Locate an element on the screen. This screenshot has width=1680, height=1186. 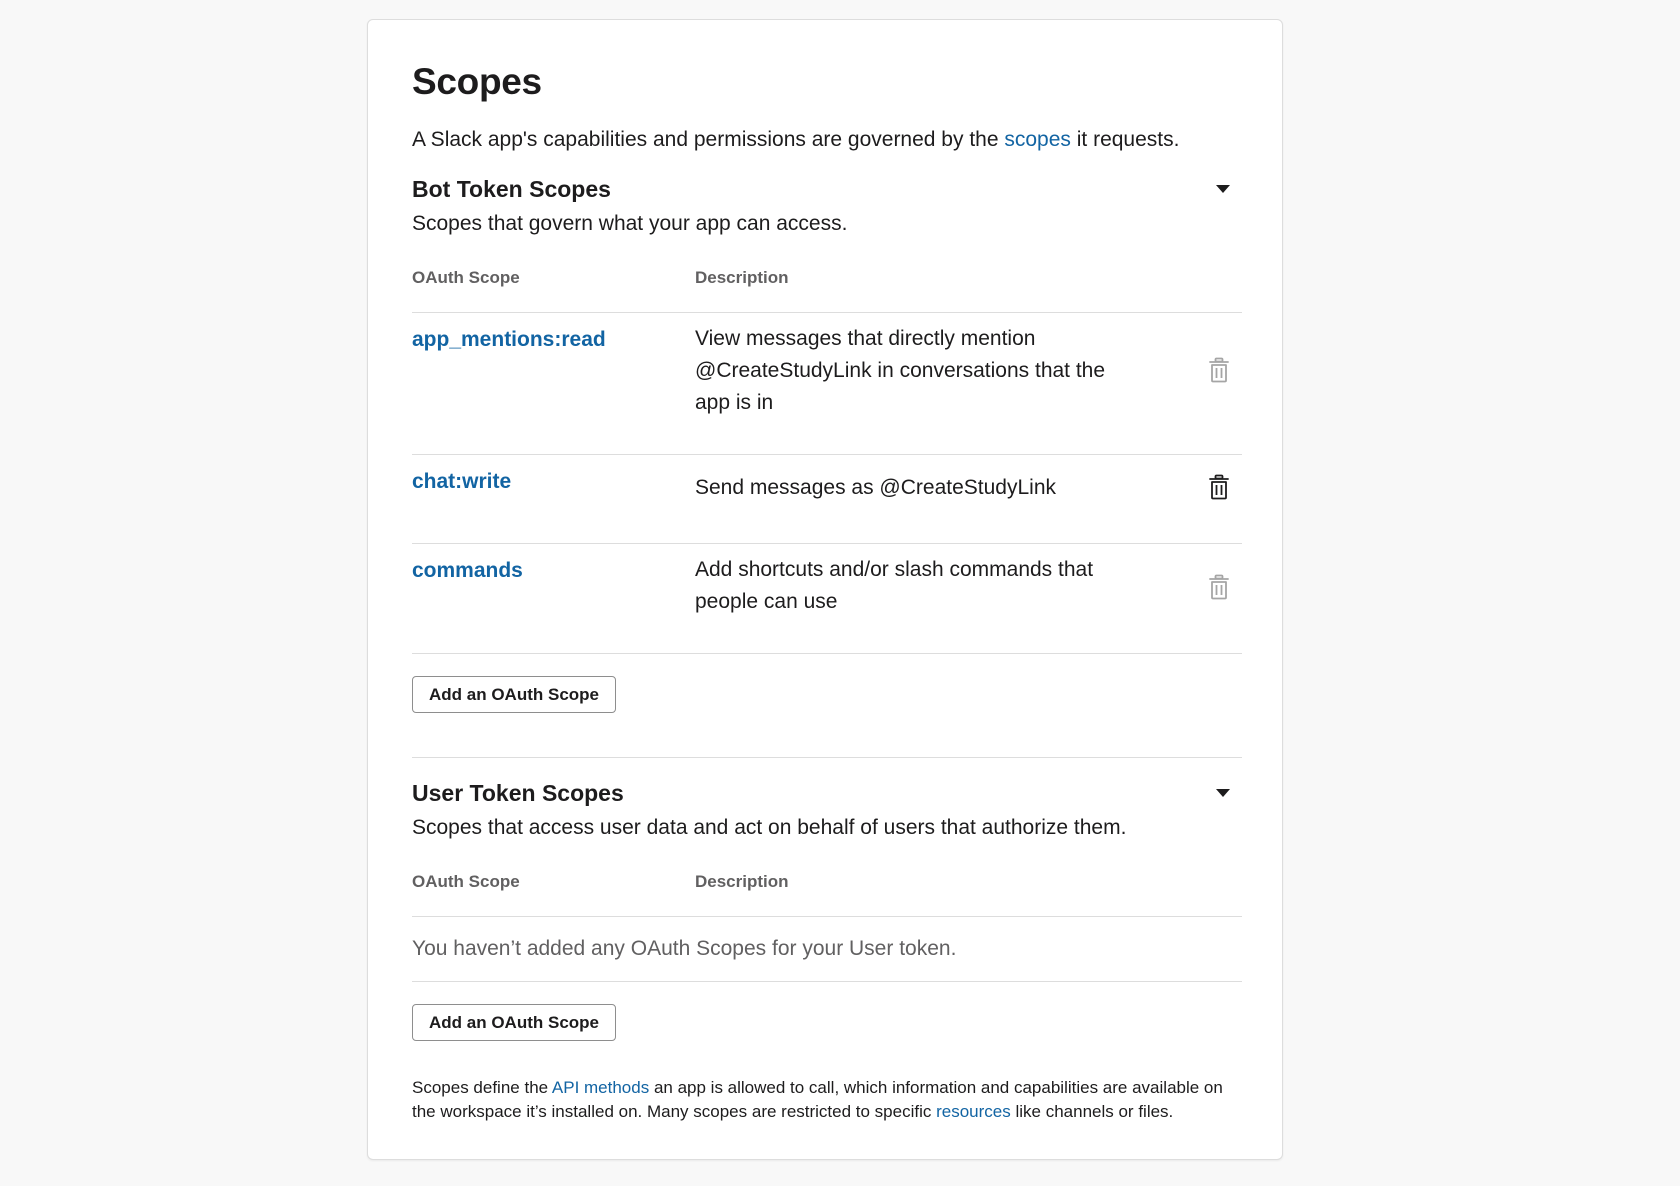
add-bot-scope-button: Add an OAuth Scope is located at coordinates (514, 695).